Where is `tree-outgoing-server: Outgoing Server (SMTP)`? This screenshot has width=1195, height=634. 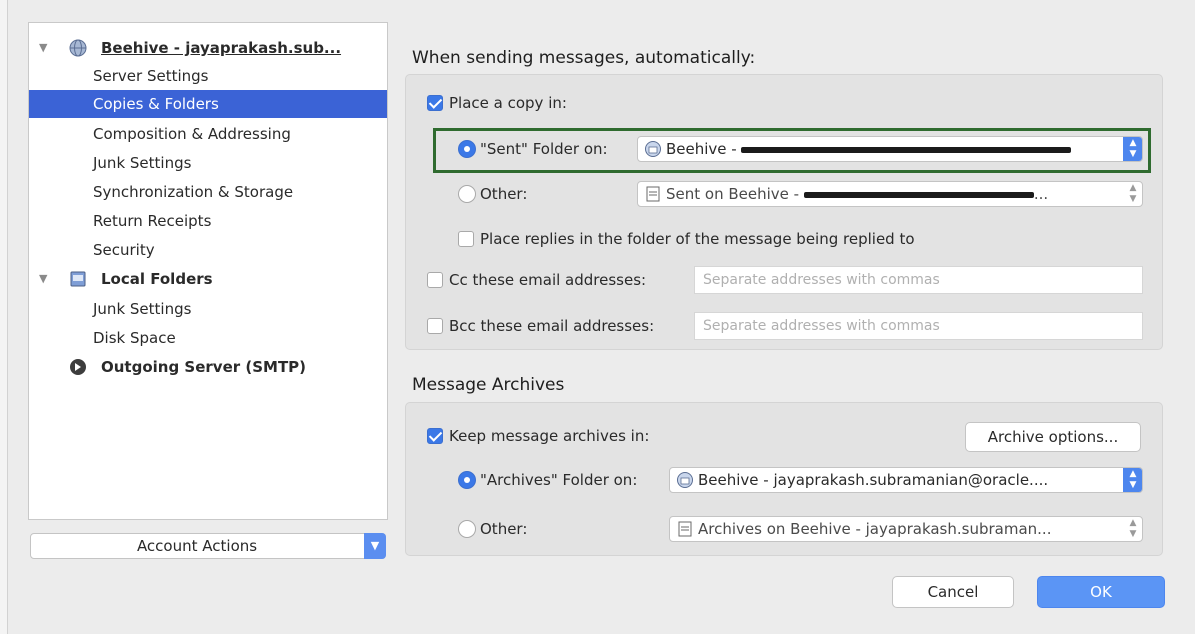
tree-outgoing-server: Outgoing Server (SMTP) is located at coordinates (208, 367).